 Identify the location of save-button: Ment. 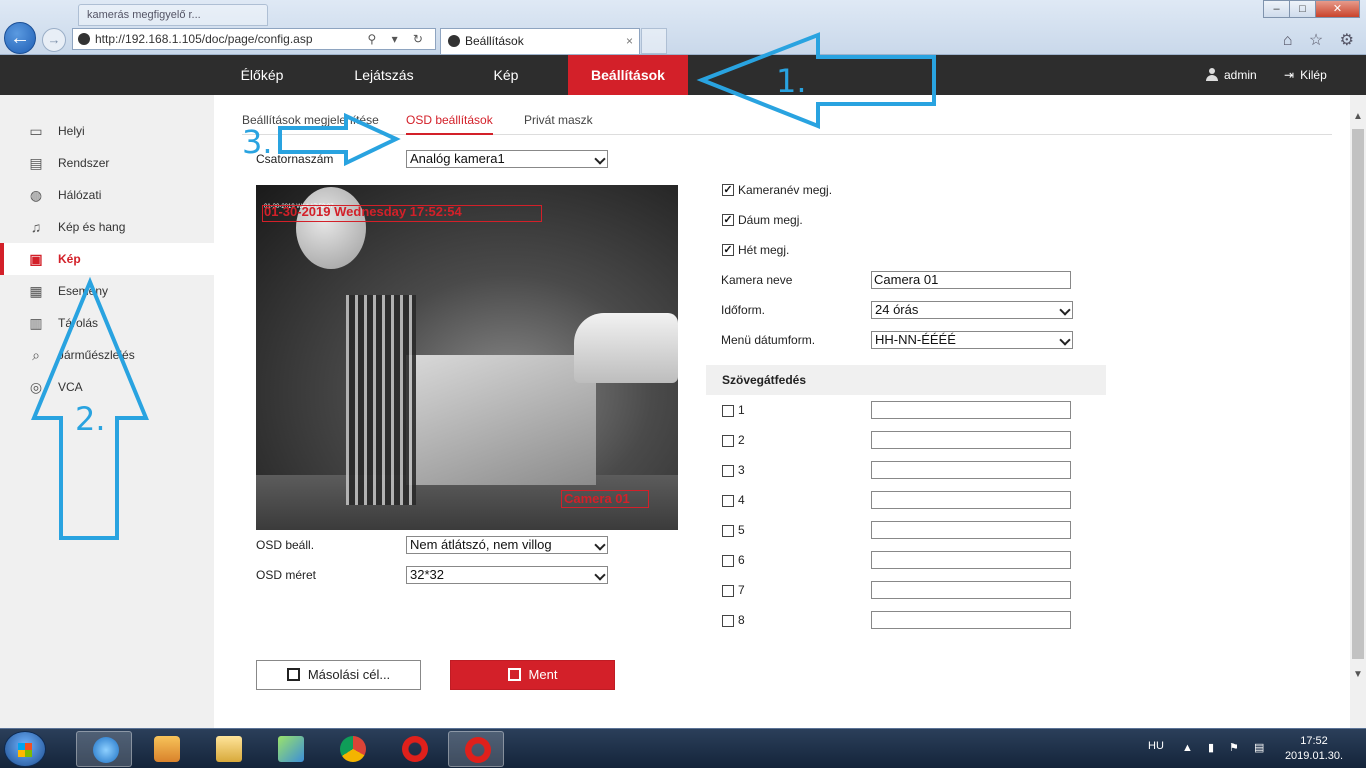
(532, 675).